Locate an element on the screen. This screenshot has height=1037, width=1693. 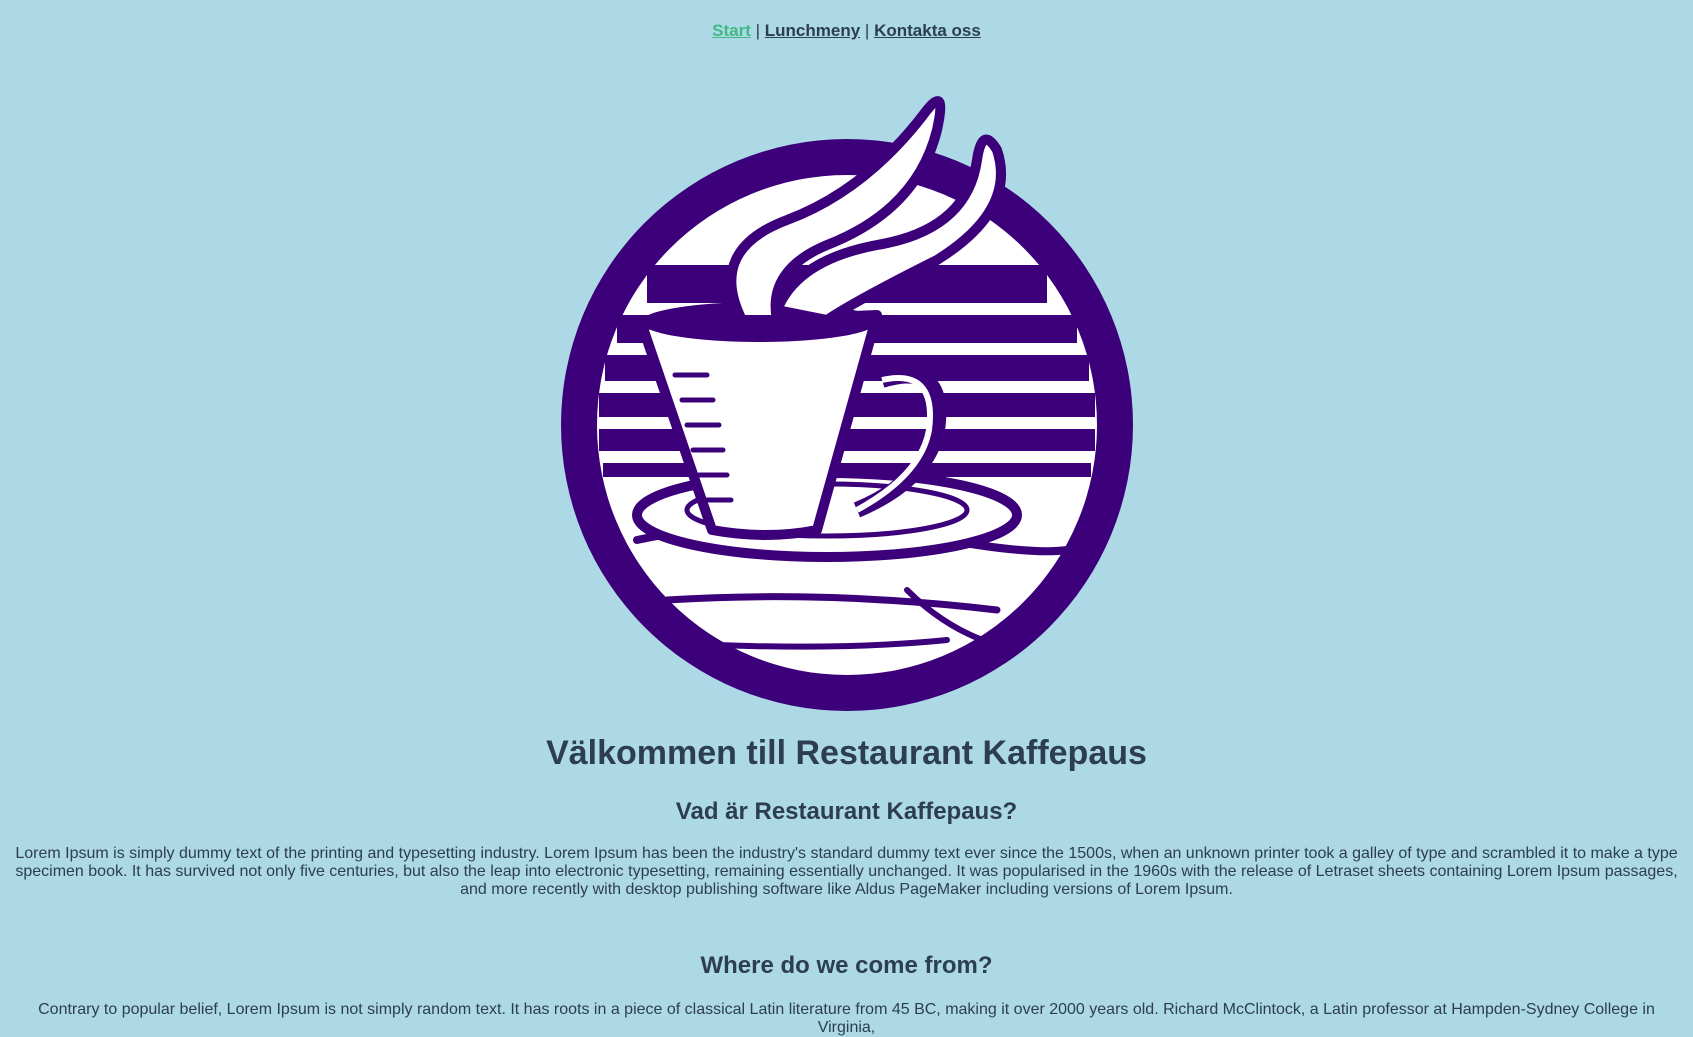
nav-link-start: Start is located at coordinates (731, 30).